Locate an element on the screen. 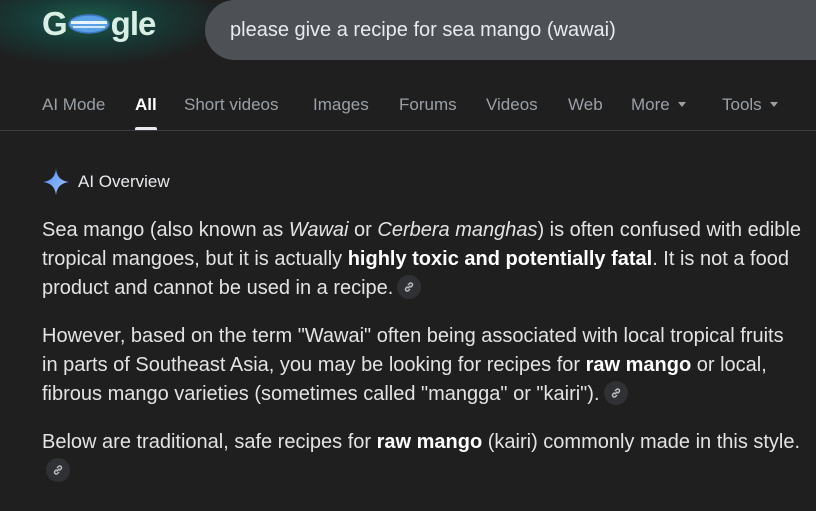  text-span: (kairi) commonly made in this style. is located at coordinates (641, 442).